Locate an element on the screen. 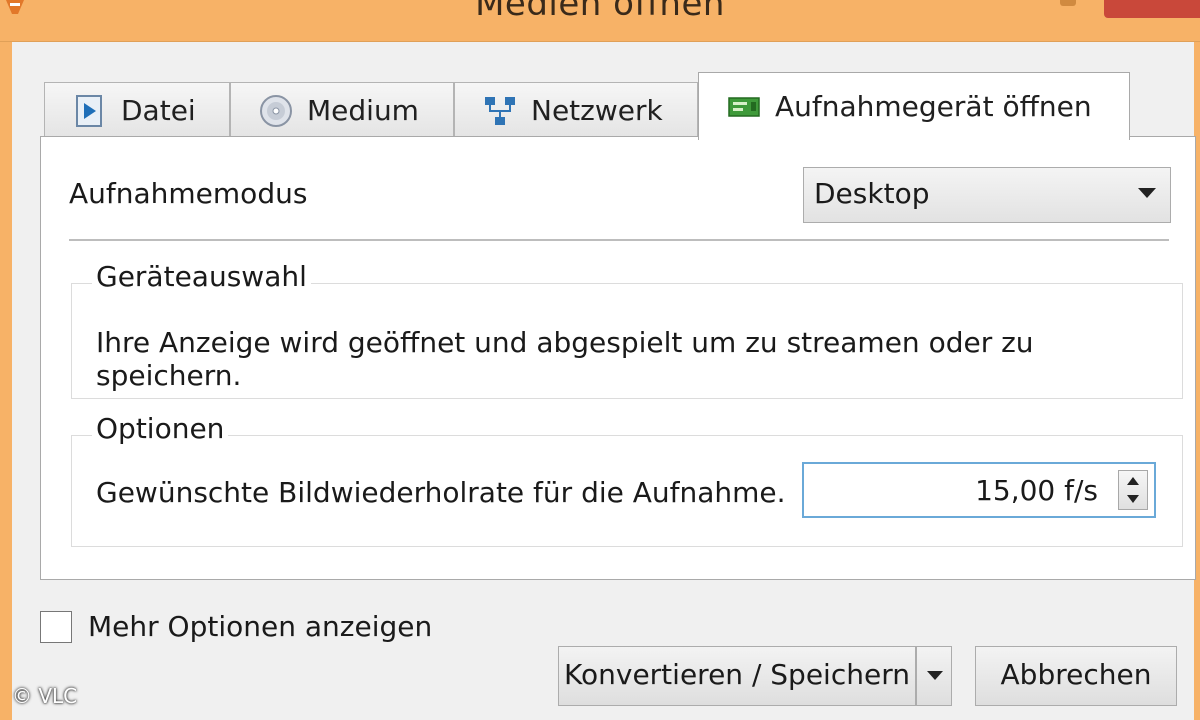  tab-medium: Medium is located at coordinates (342, 110).